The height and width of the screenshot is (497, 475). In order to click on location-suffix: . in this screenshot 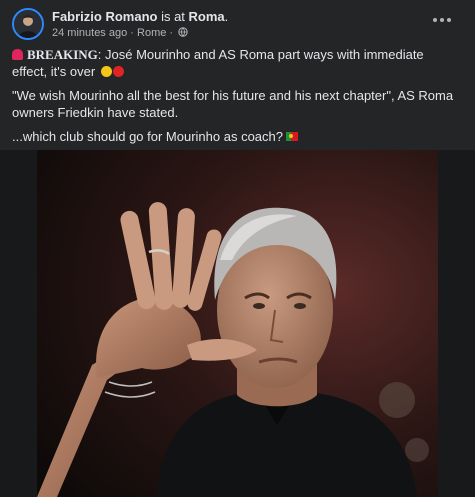, I will do `click(226, 16)`.